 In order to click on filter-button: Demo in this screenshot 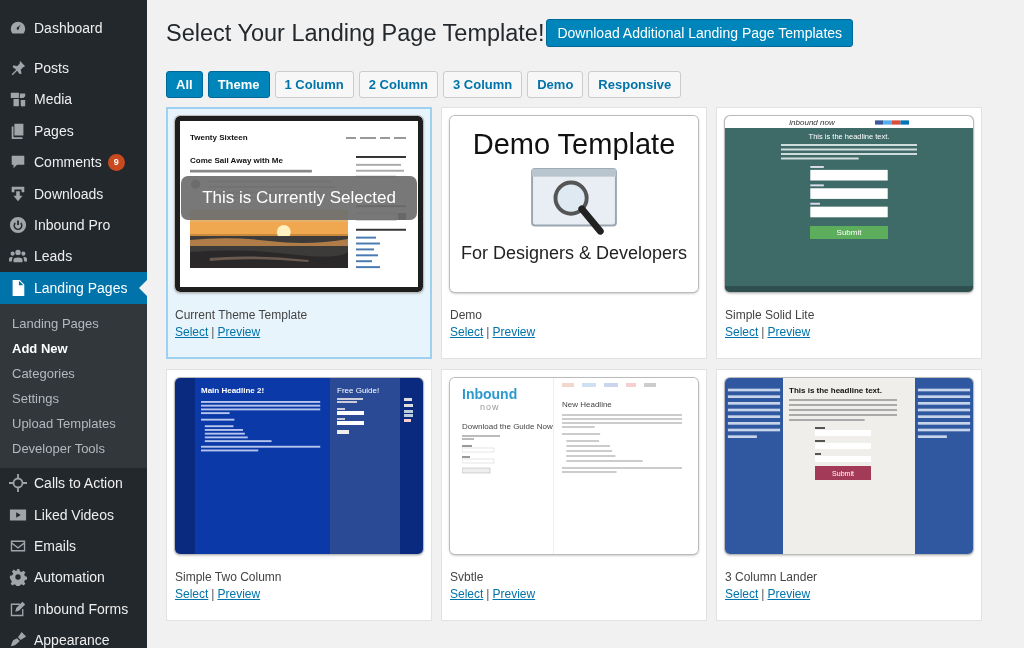, I will do `click(555, 84)`.